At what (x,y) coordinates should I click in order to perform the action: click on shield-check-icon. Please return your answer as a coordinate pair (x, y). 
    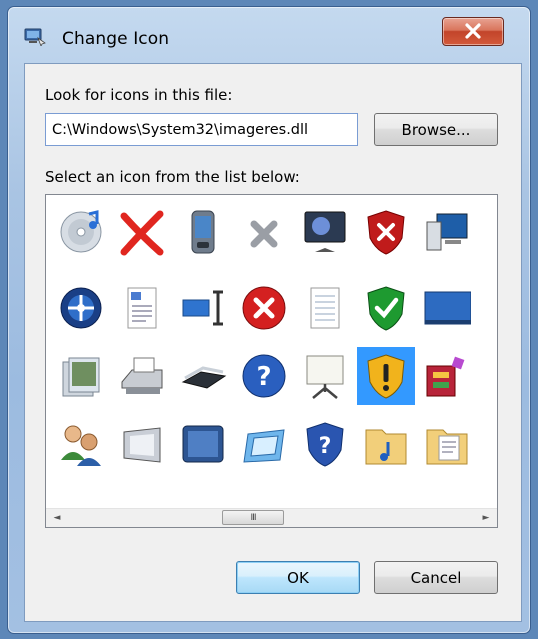
    Looking at the image, I should click on (386, 308).